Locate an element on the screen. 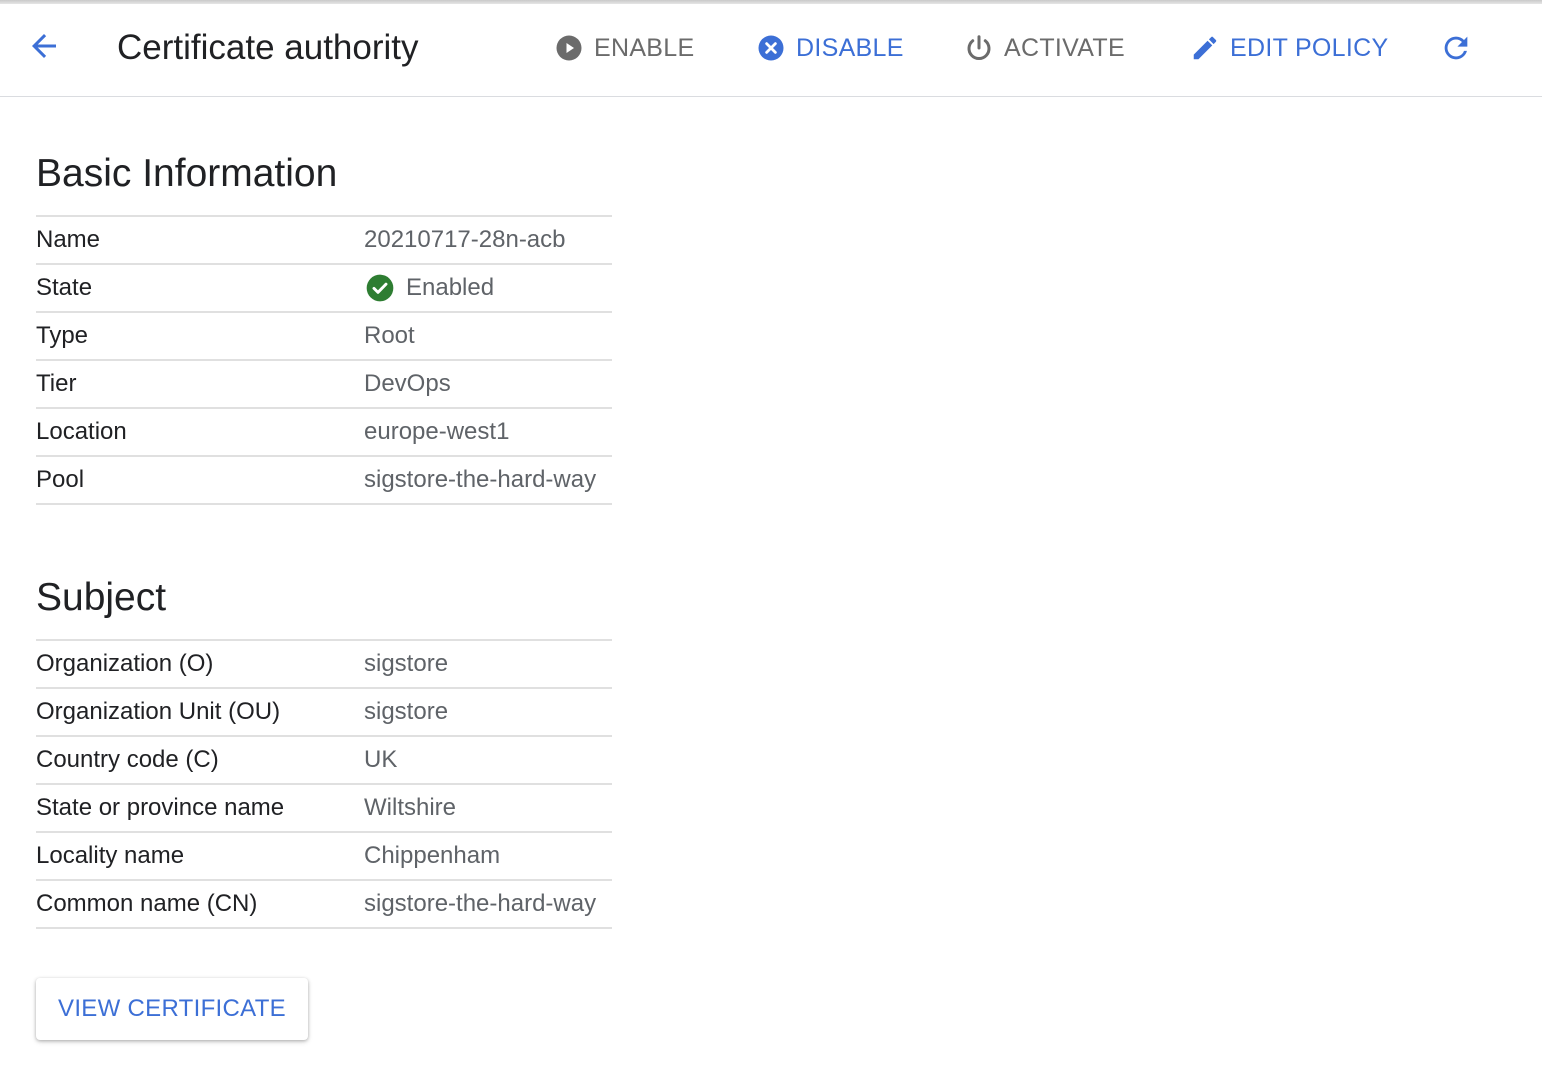 The height and width of the screenshot is (1092, 1542). check-circle-icon is located at coordinates (380, 288).